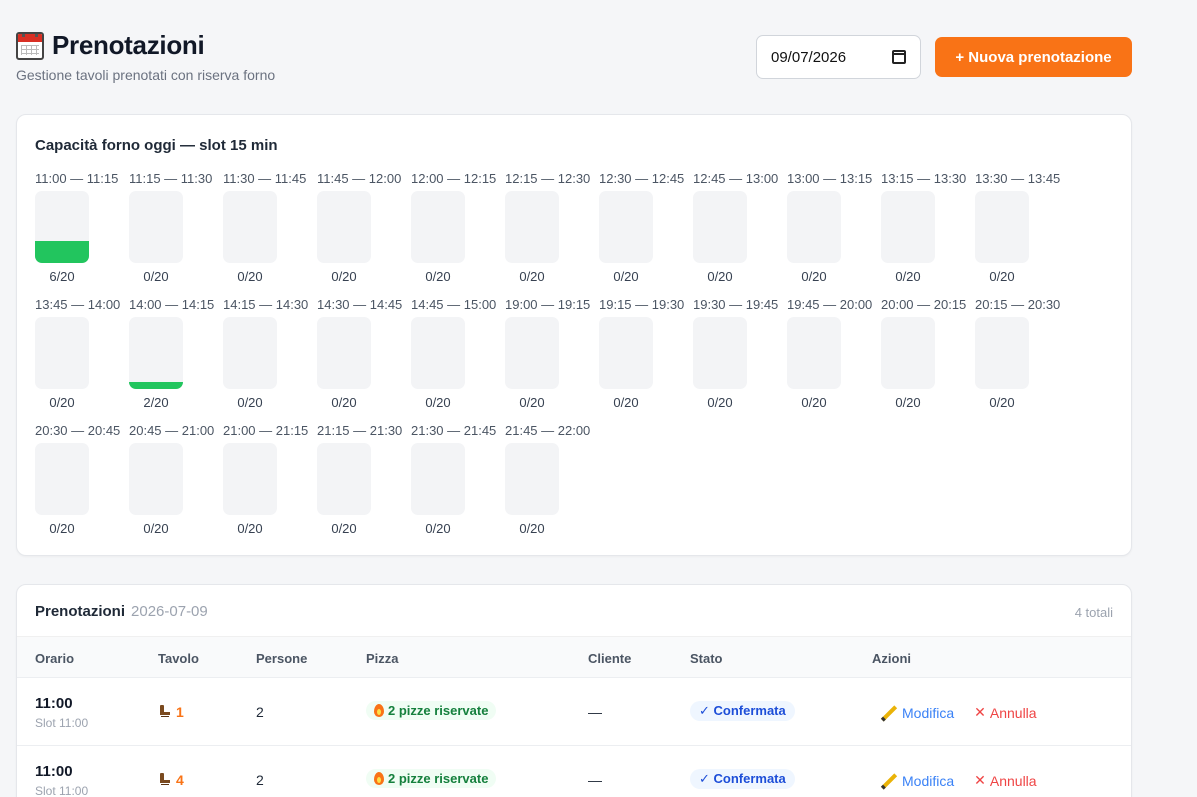  I want to click on new-reservation-button: + Nuova prenotazione, so click(1033, 57).